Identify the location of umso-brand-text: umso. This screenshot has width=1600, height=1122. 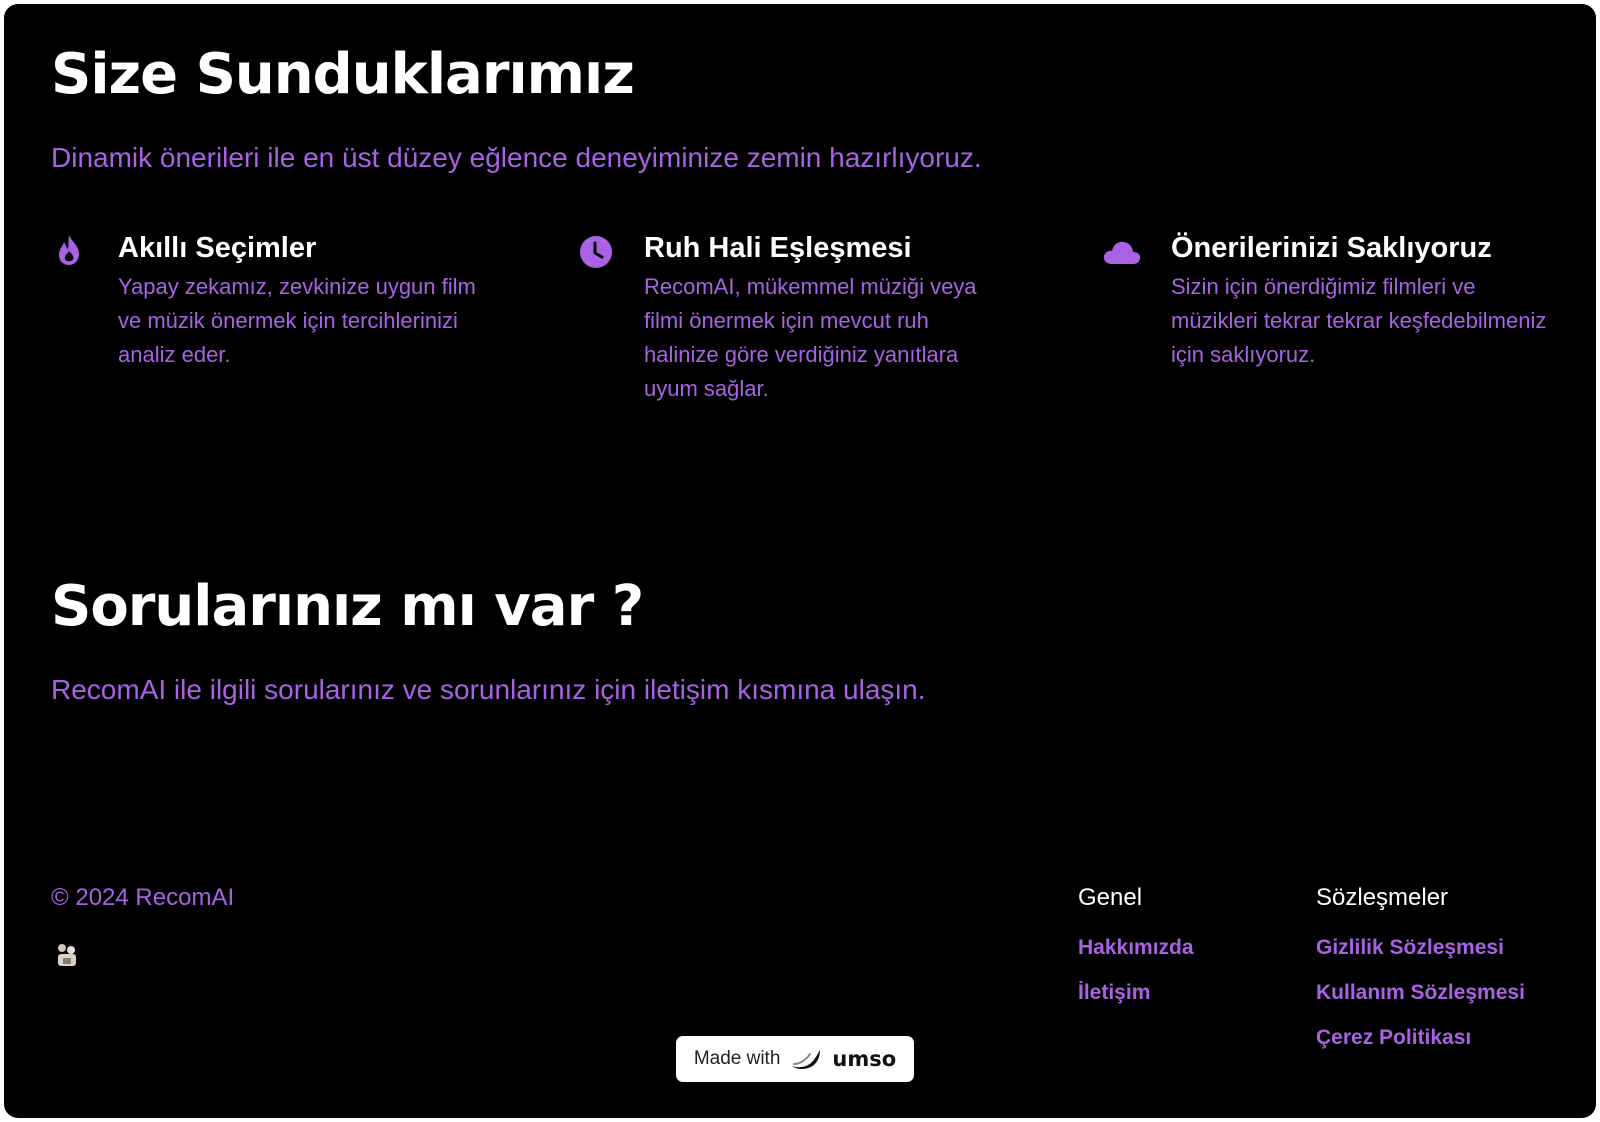
(864, 1059).